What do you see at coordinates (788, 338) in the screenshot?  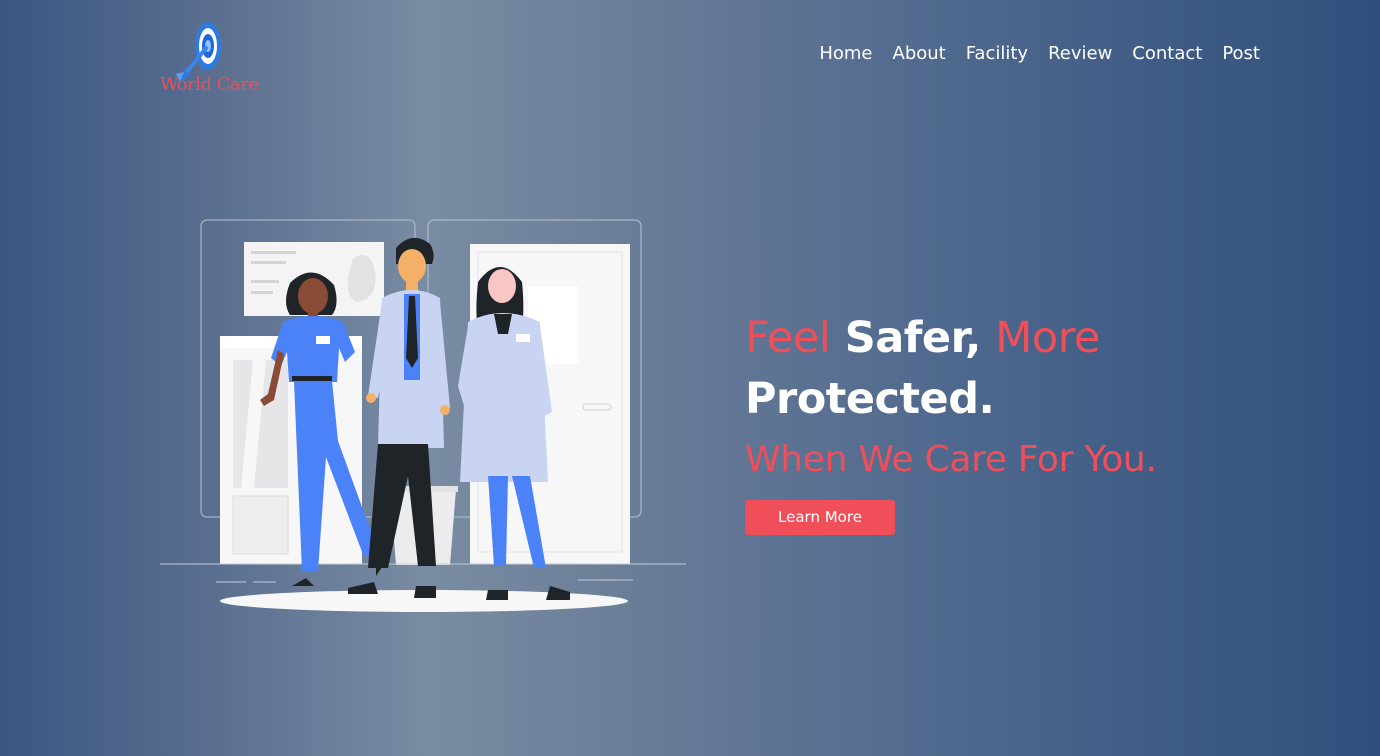 I see `headline-feel: Feel` at bounding box center [788, 338].